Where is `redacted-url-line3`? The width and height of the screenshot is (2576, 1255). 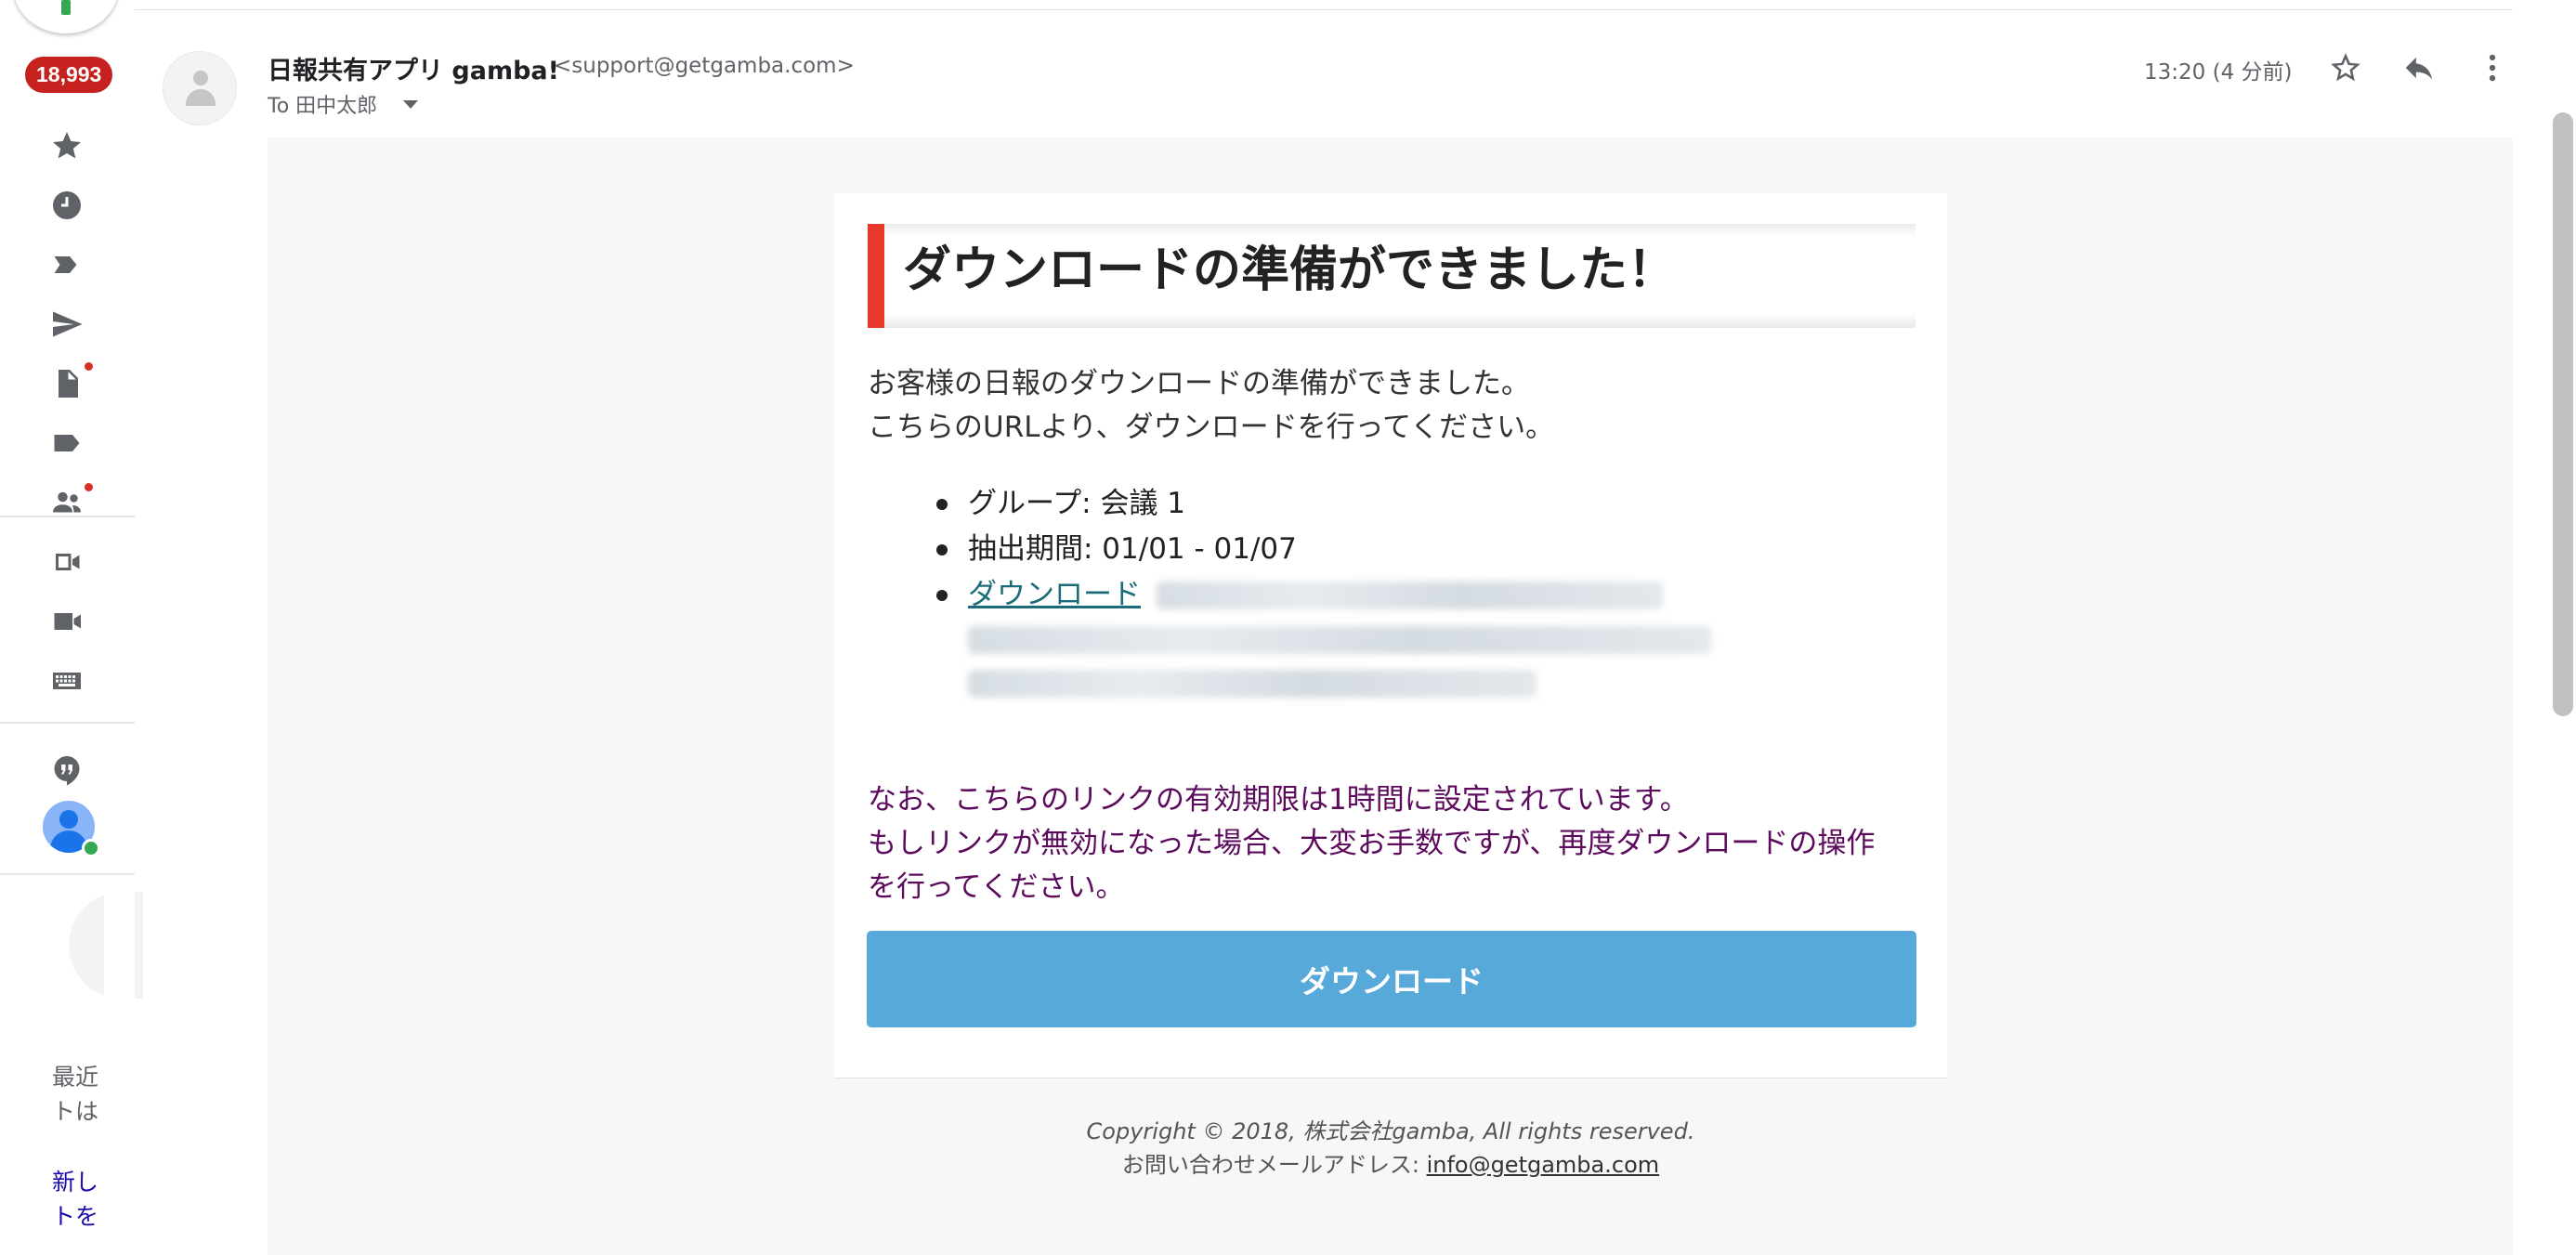
redacted-url-line3 is located at coordinates (1252, 684).